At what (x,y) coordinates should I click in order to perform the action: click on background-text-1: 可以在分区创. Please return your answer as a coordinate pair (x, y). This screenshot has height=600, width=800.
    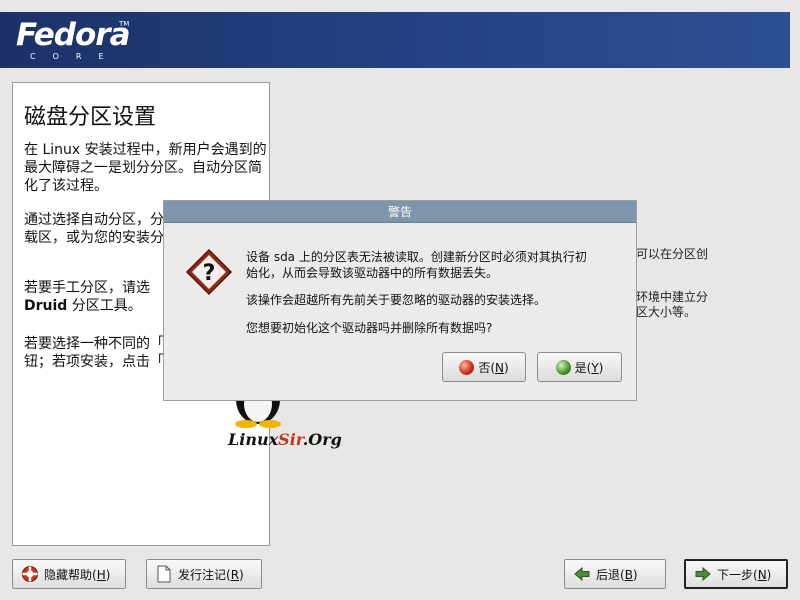
    Looking at the image, I should click on (672, 254).